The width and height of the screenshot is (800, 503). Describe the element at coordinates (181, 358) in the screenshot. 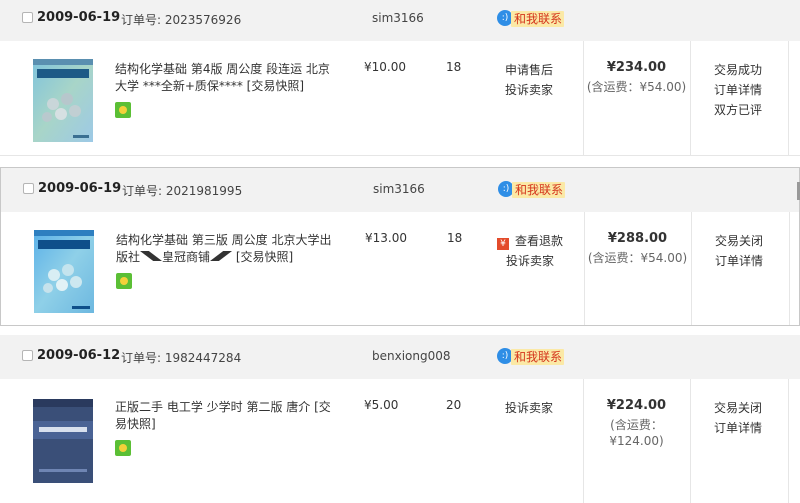

I see `order-number: 订单号: 1982447284` at that location.